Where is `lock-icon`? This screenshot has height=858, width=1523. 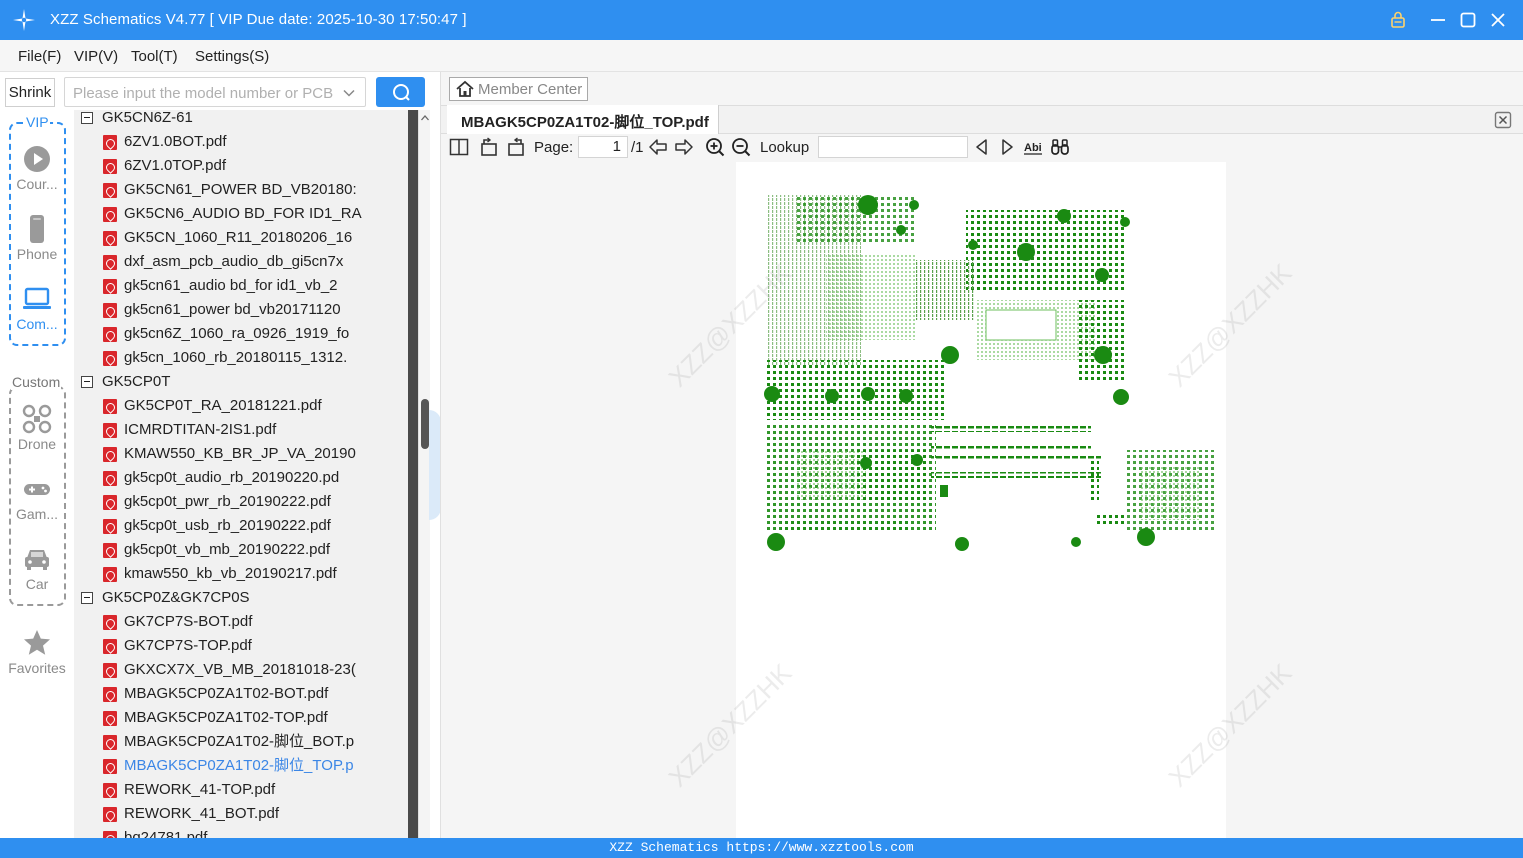 lock-icon is located at coordinates (1398, 20).